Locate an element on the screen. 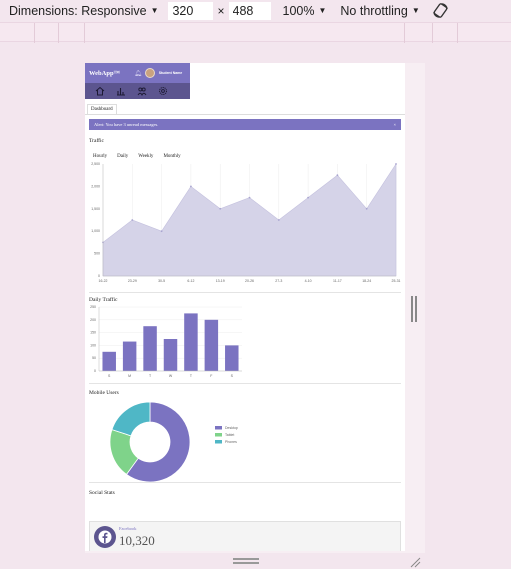 The image size is (511, 569). y-tick-label: 250 is located at coordinates (93, 307).